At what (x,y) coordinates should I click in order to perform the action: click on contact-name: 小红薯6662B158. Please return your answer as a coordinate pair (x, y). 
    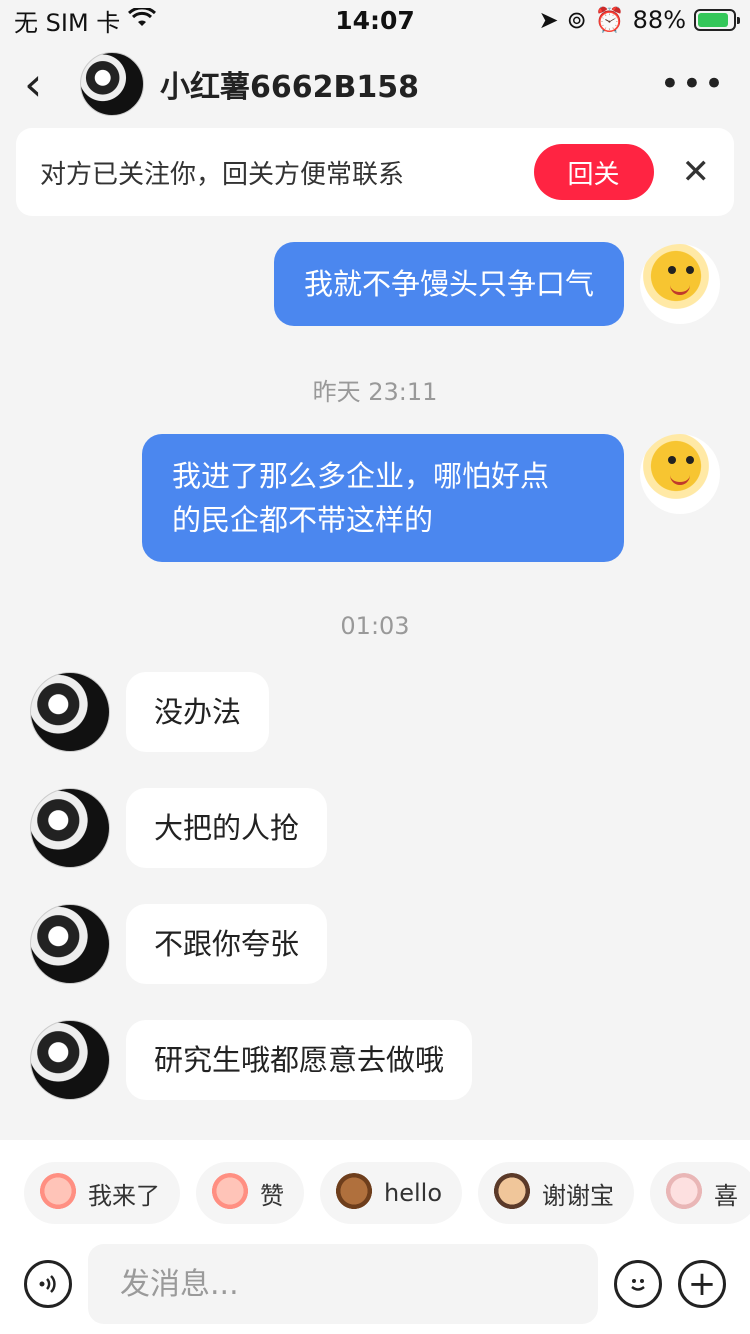
    Looking at the image, I should click on (410, 84).